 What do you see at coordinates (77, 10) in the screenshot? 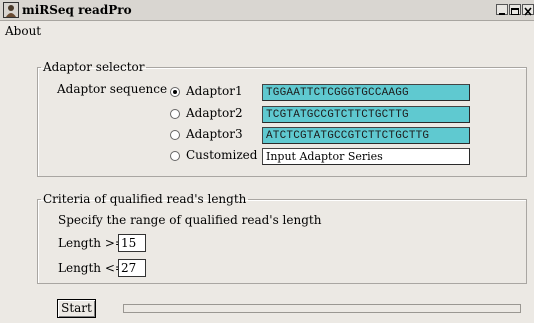
I see `window-title: miRSeq readPro` at bounding box center [77, 10].